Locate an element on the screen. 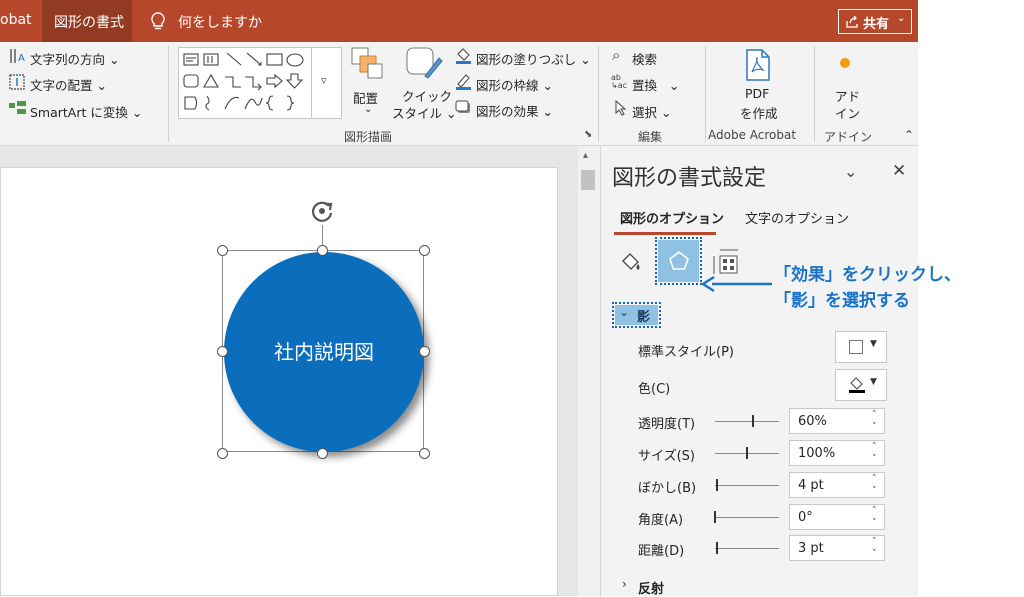 The width and height of the screenshot is (1024, 597). scroll-up-icon: ▴ is located at coordinates (585, 155).